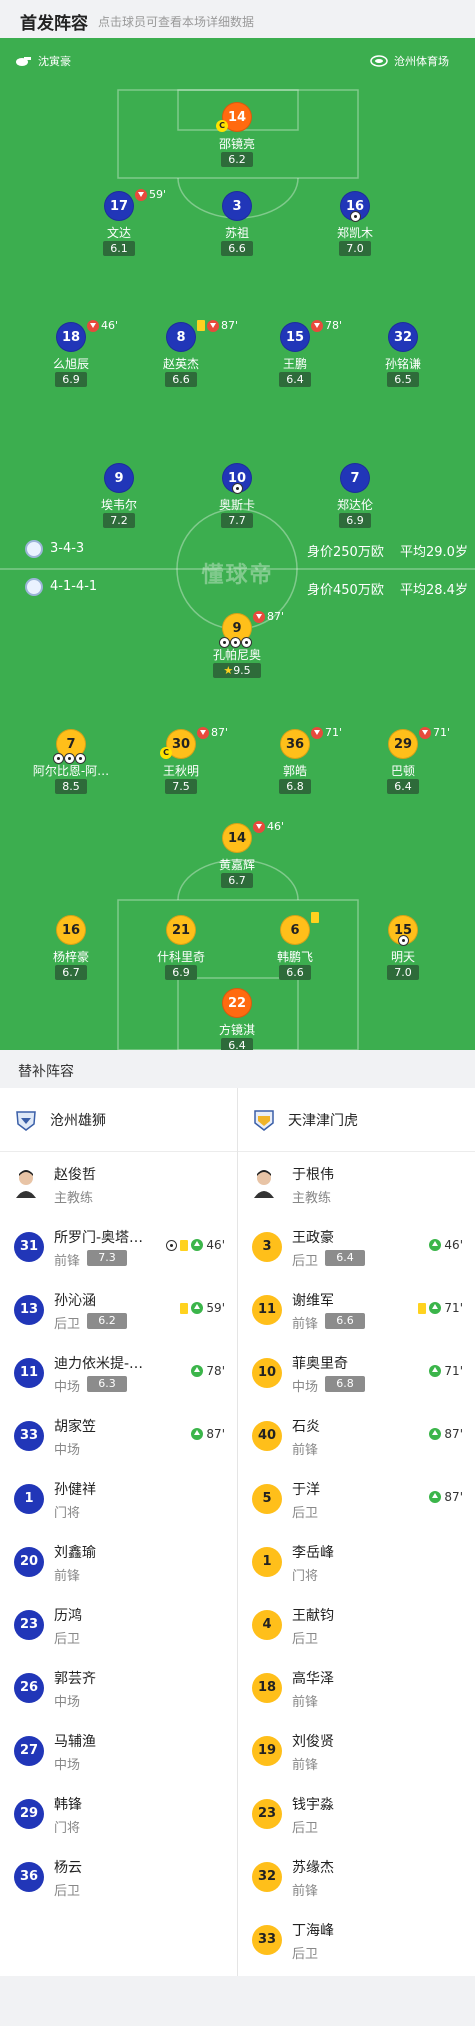 The height and width of the screenshot is (2026, 475). What do you see at coordinates (68, 1805) in the screenshot?
I see `sub-player-name: 韩锋` at bounding box center [68, 1805].